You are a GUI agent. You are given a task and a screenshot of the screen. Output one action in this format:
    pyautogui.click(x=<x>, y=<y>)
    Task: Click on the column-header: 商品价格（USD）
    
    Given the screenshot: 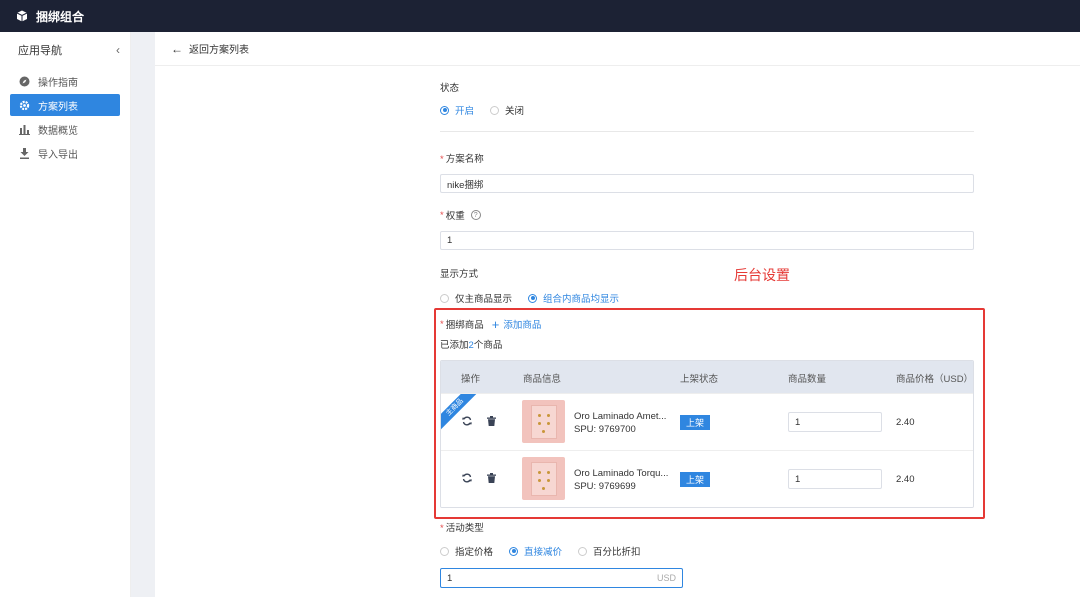 What is the action you would take?
    pyautogui.click(x=935, y=379)
    